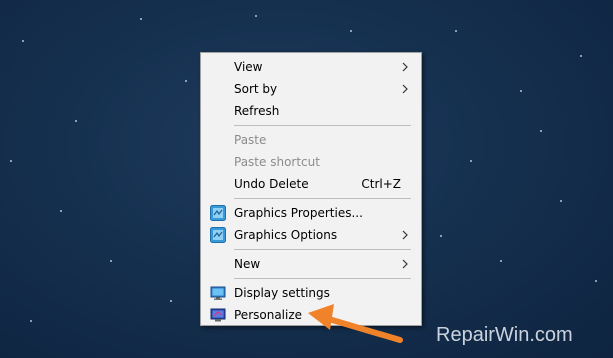  I want to click on menu-item-label: New, so click(247, 264).